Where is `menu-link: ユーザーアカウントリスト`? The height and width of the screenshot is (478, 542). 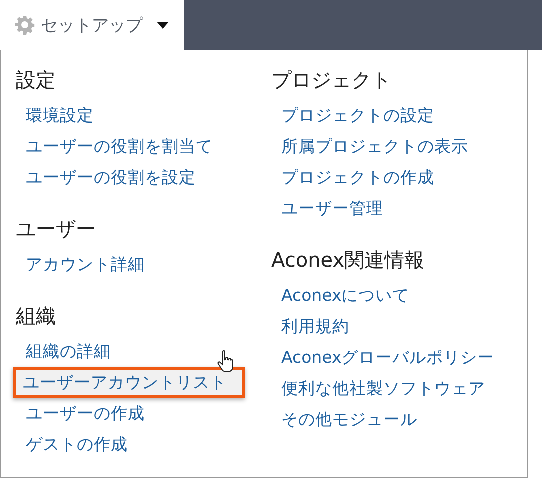
menu-link: ユーザーアカウントリスト is located at coordinates (129, 382).